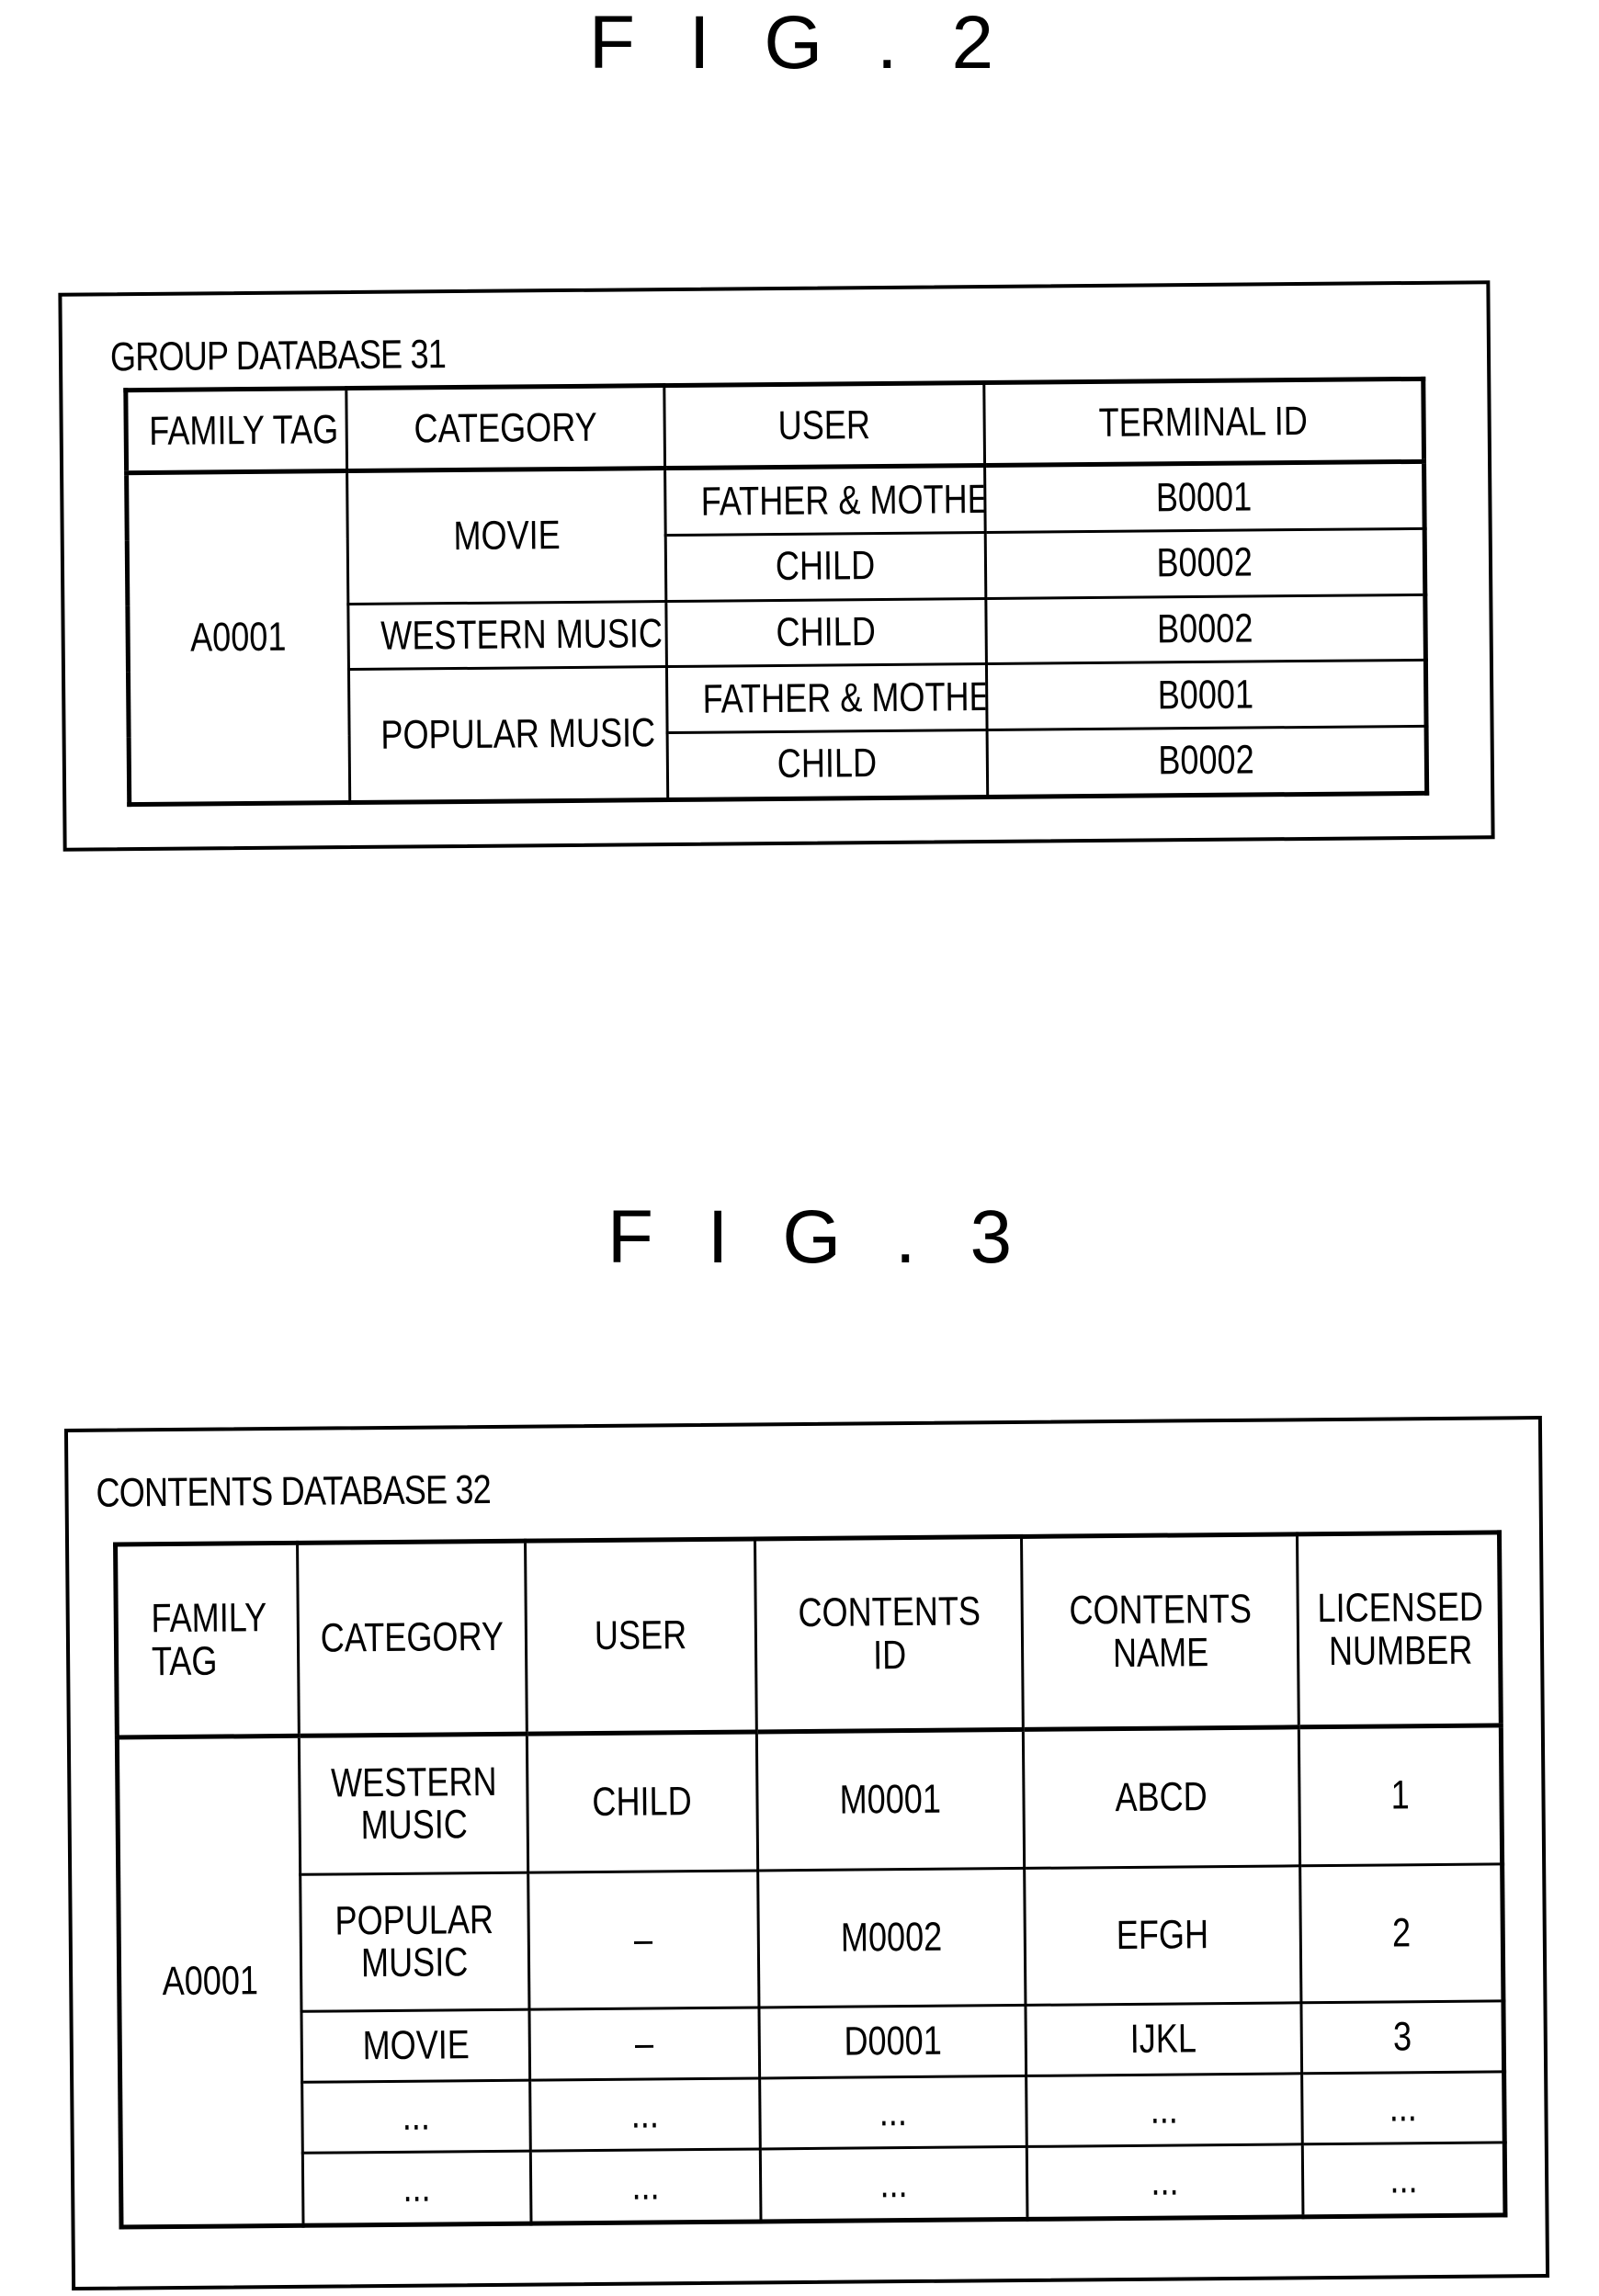 The width and height of the screenshot is (1599, 2296). What do you see at coordinates (278, 356) in the screenshot?
I see `group-database-title: GROUP DATABASE 31` at bounding box center [278, 356].